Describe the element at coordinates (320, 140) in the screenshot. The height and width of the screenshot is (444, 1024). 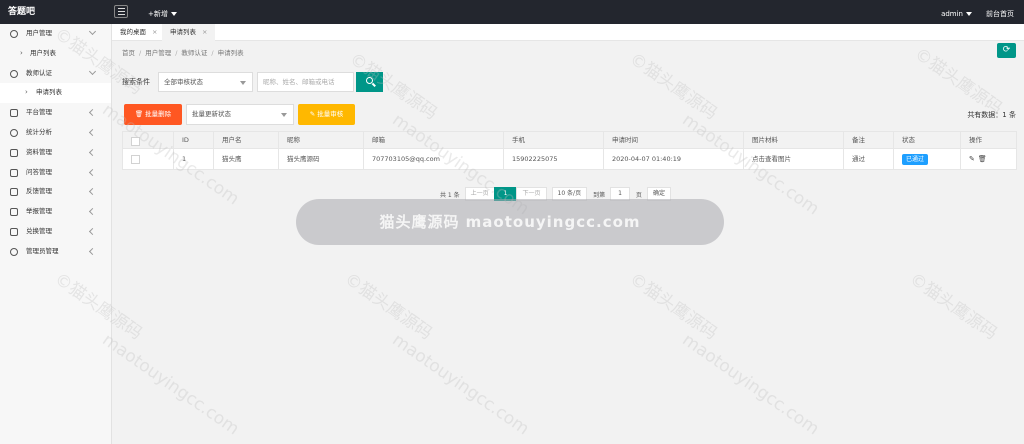
I see `column-header: 昵称` at that location.